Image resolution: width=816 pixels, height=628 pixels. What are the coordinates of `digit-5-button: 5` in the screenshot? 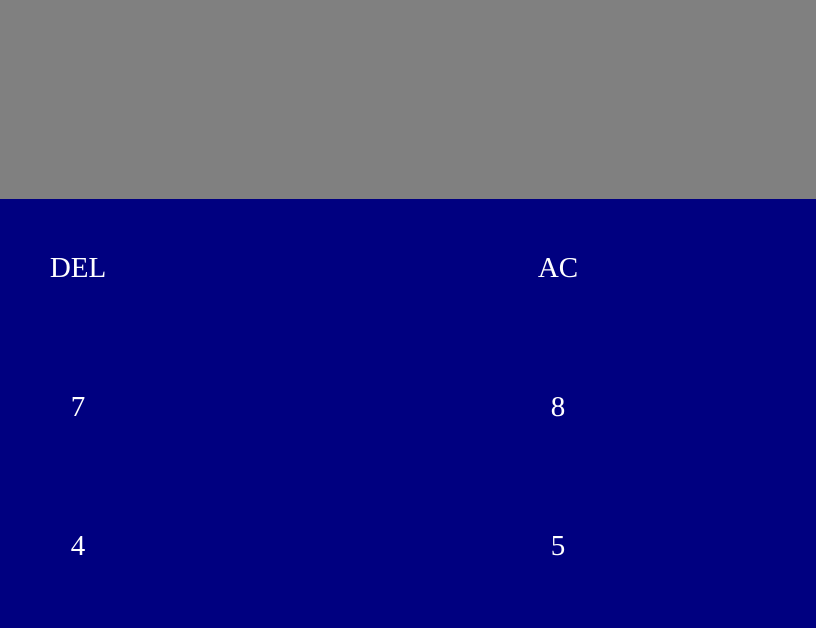 It's located at (558, 546).